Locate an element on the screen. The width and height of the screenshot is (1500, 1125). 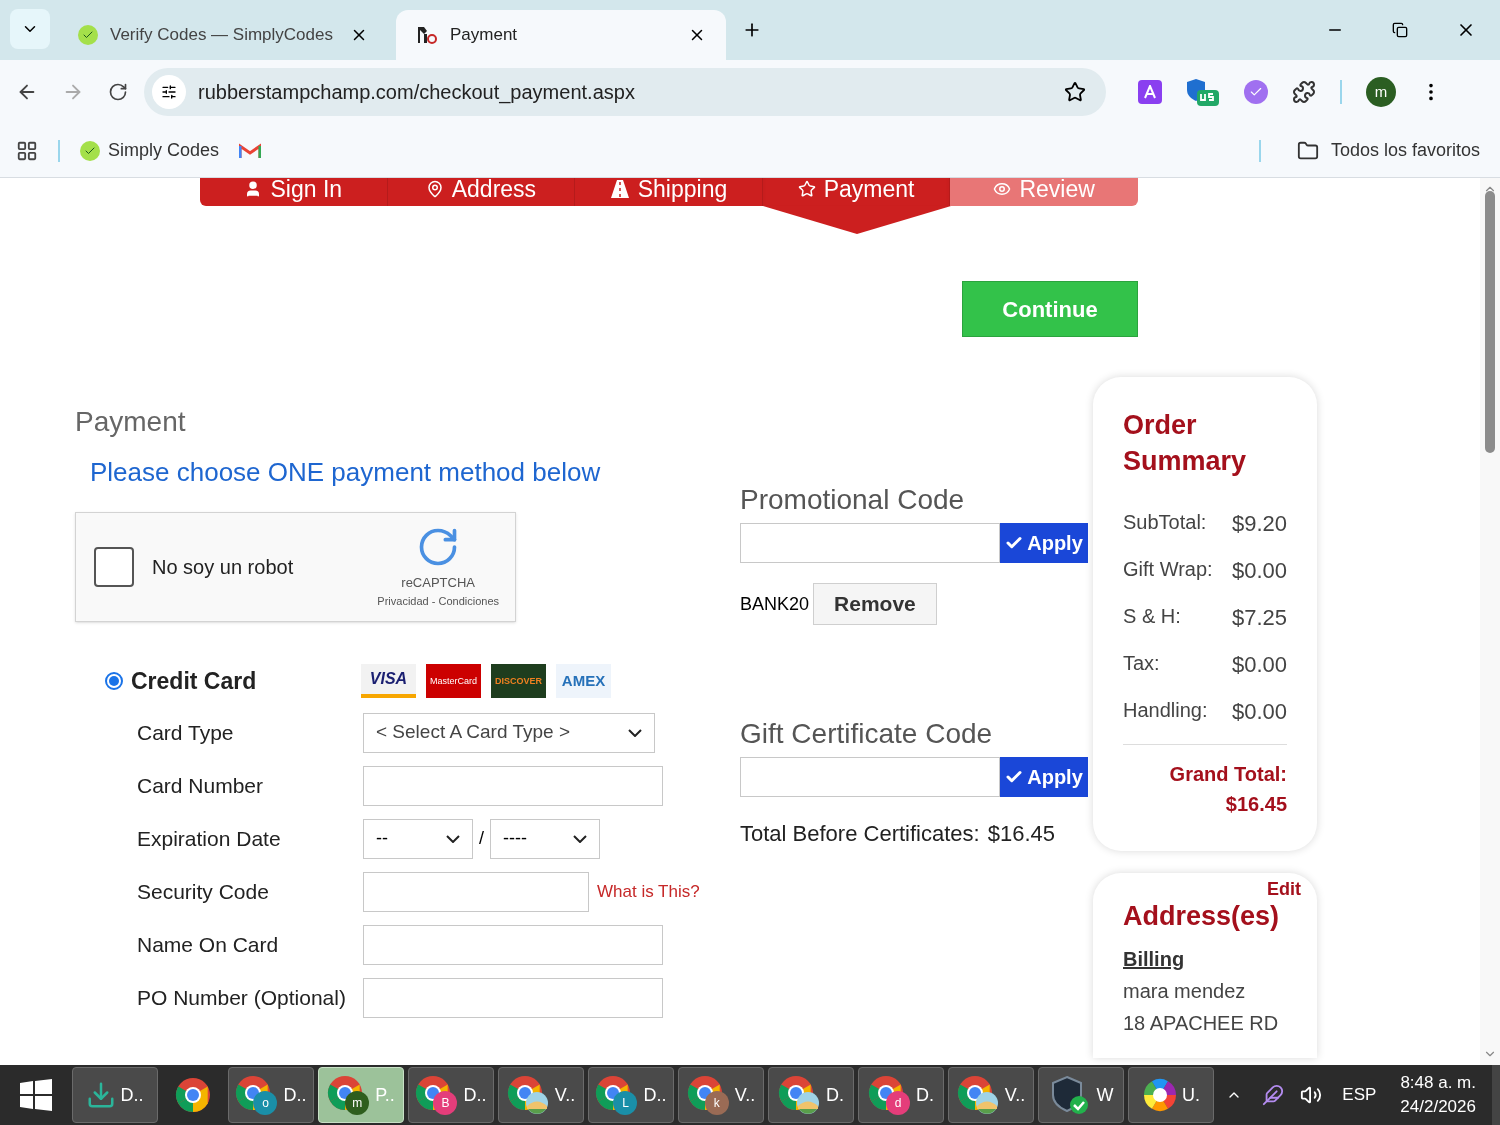
profile-badge: B is located at coordinates (445, 1103).